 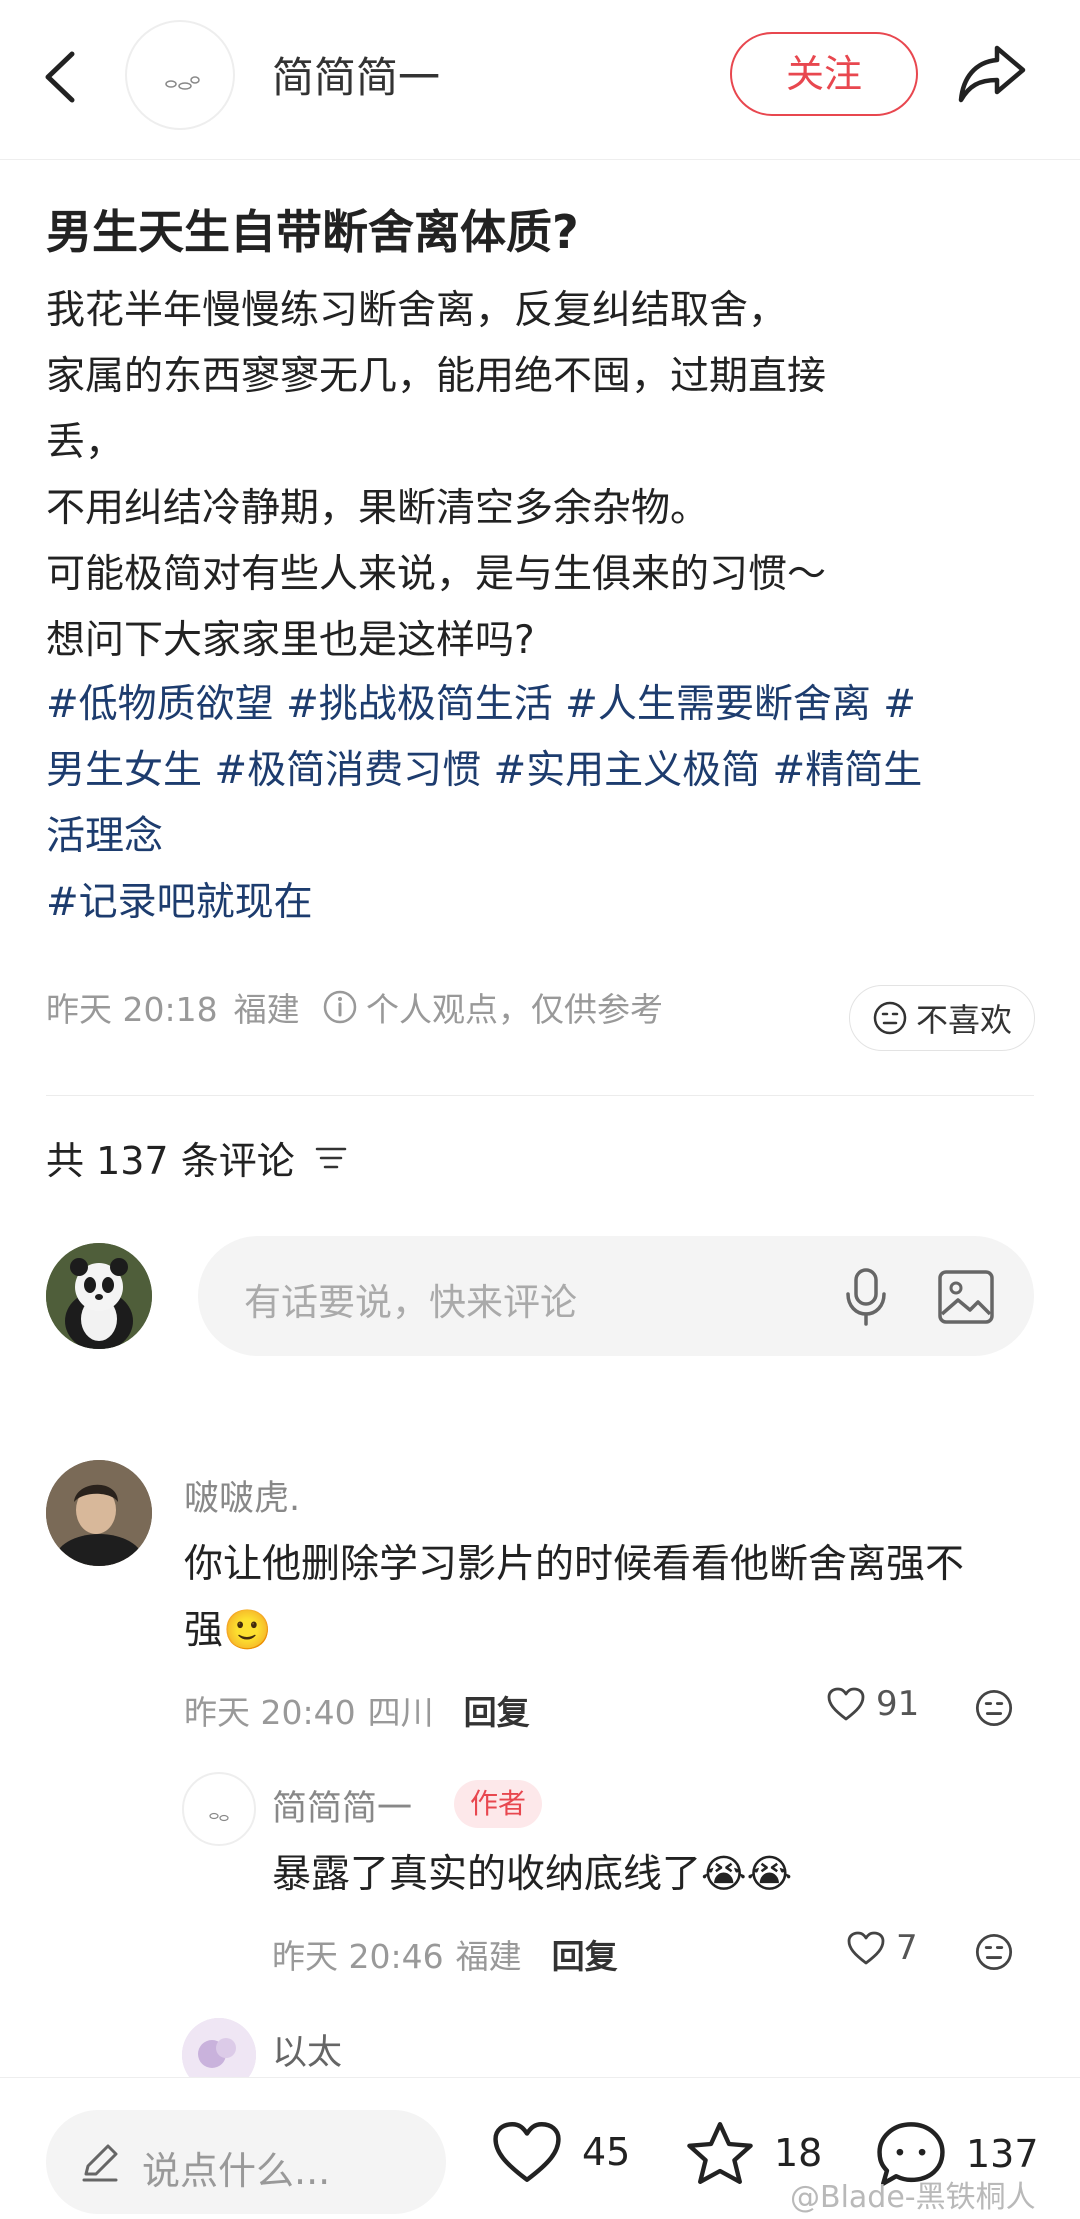 I want to click on reply-location: 福建, so click(x=488, y=1956).